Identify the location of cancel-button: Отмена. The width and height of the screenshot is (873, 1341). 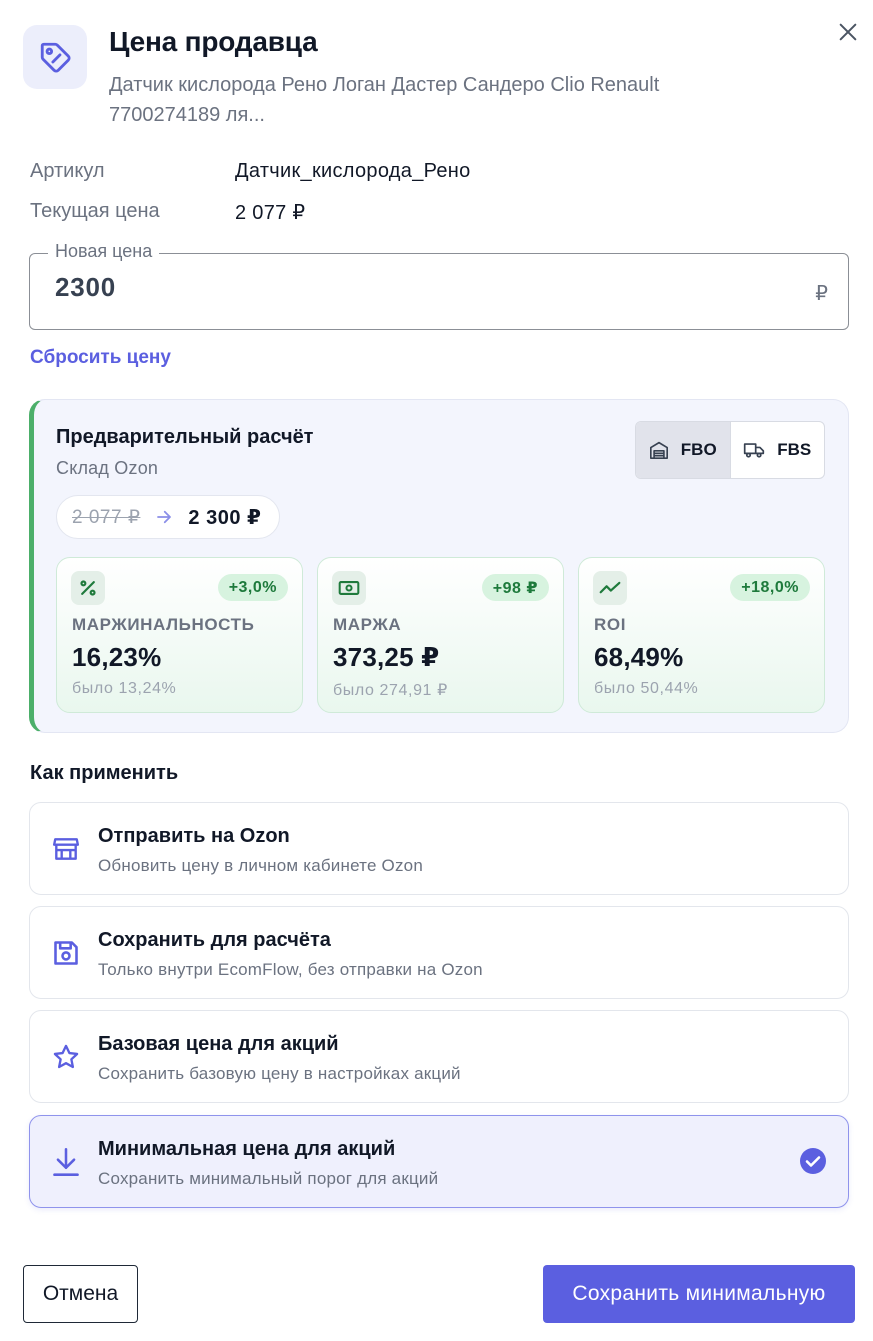
(80, 1294).